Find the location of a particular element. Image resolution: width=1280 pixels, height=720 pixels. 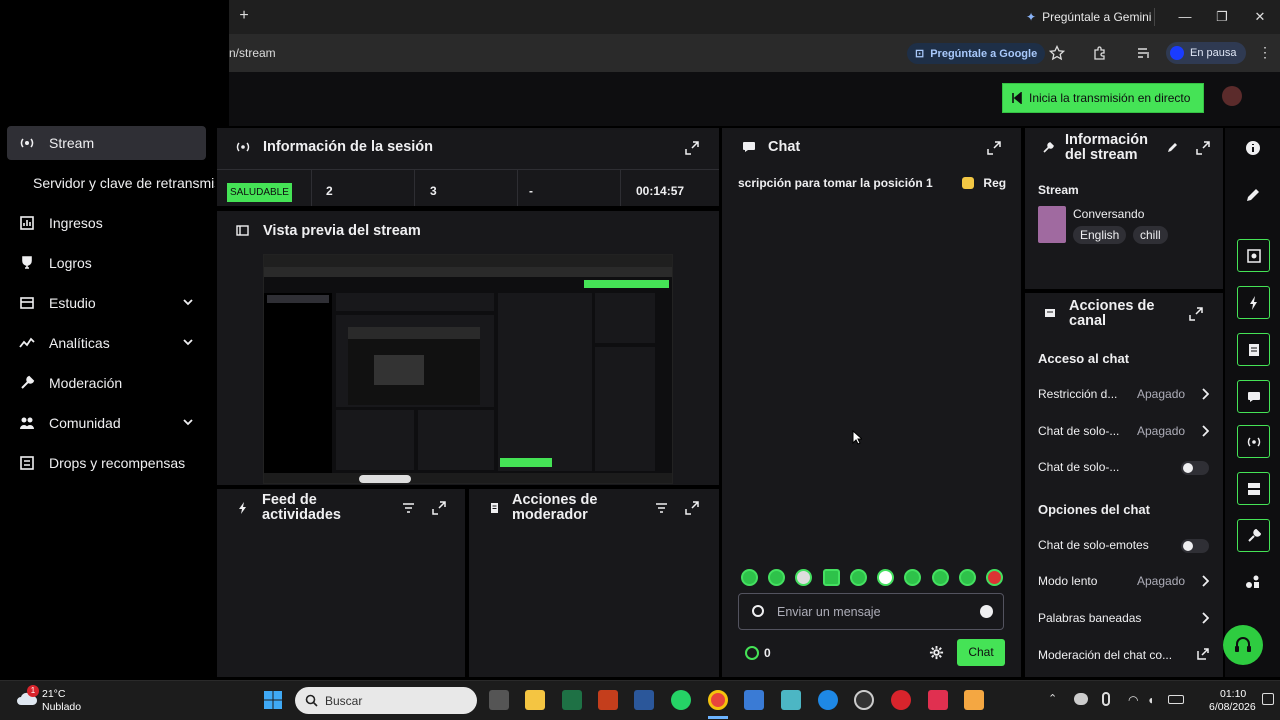

external-link-icon is located at coordinates (1203, 654).